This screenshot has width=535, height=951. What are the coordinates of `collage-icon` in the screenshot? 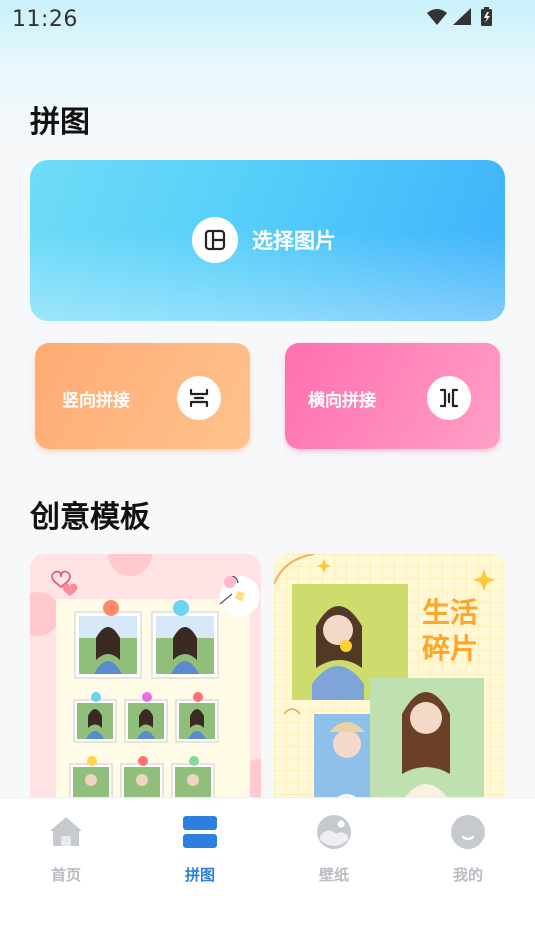 It's located at (200, 832).